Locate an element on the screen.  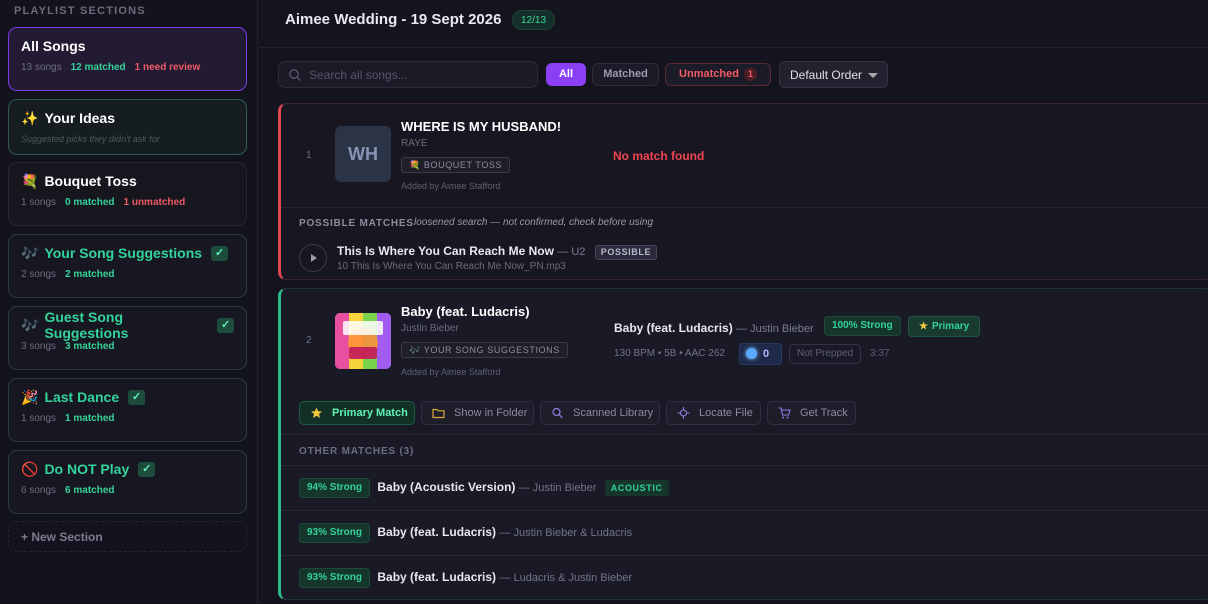
unmatched-count-badge: 1 is located at coordinates (750, 74).